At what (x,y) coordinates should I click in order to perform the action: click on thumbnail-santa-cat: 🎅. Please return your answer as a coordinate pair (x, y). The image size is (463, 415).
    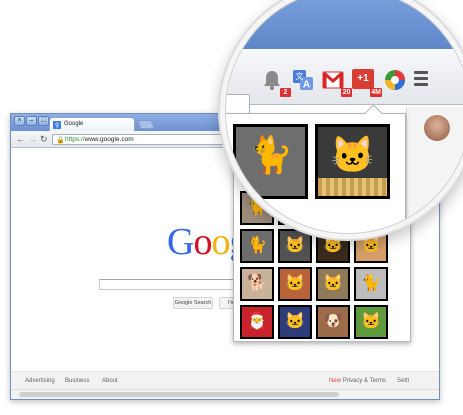
    Looking at the image, I should click on (257, 322).